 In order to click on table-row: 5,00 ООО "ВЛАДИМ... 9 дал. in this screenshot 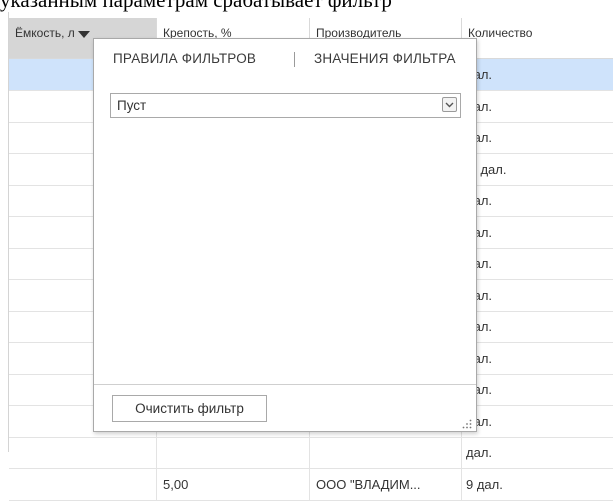, I will do `click(311, 484)`.